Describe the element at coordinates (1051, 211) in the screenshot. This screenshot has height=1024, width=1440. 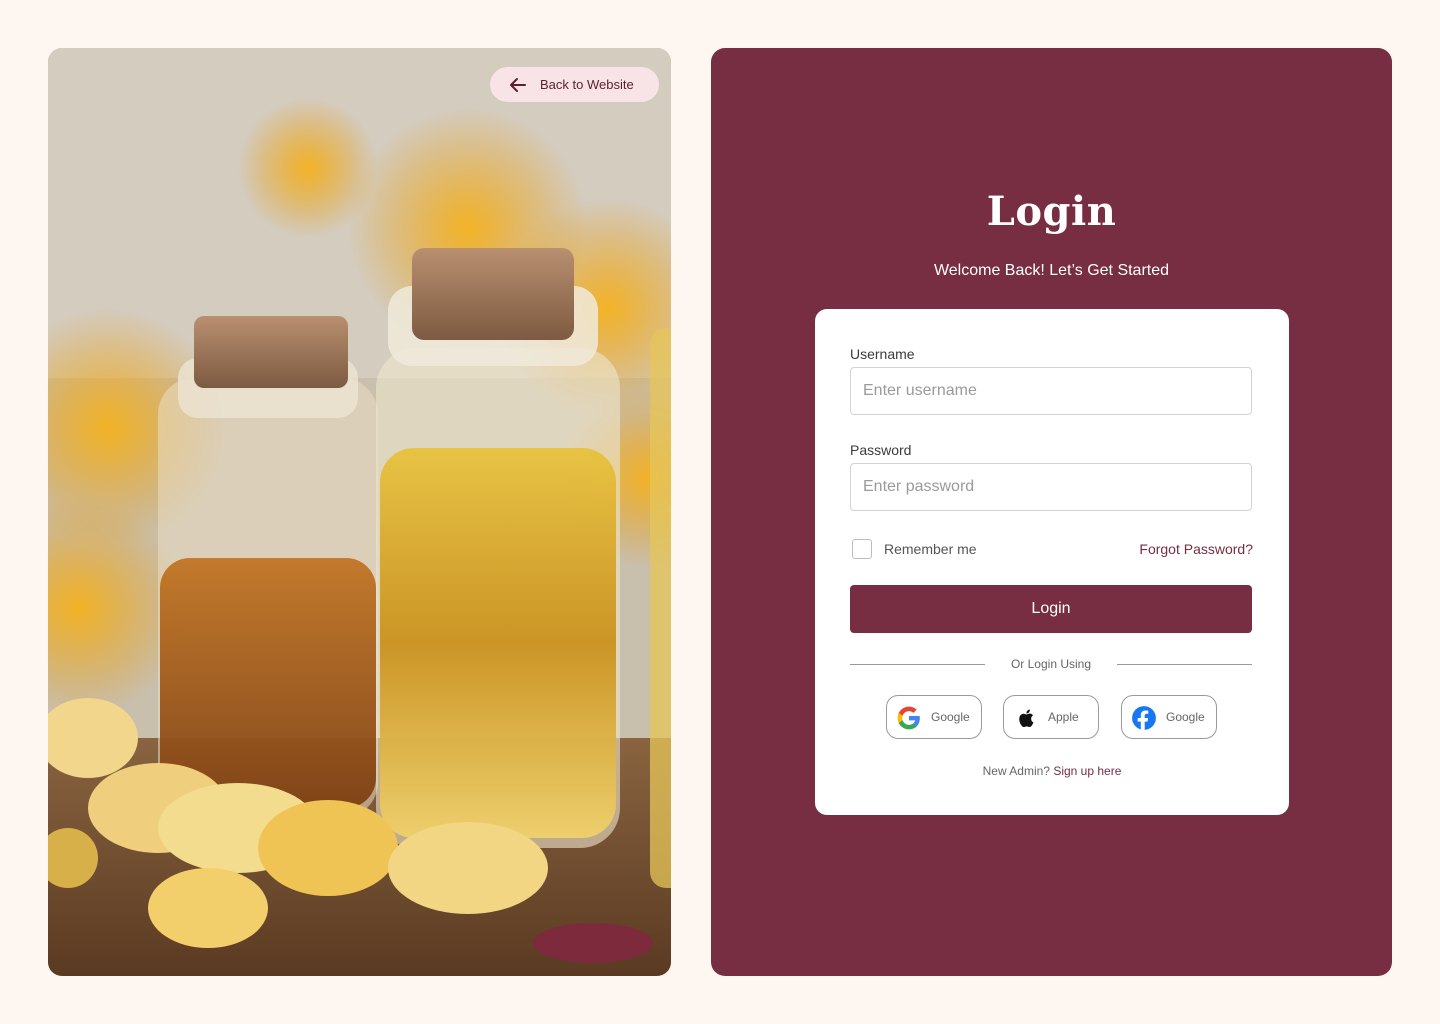
I see `page-title: Login` at that location.